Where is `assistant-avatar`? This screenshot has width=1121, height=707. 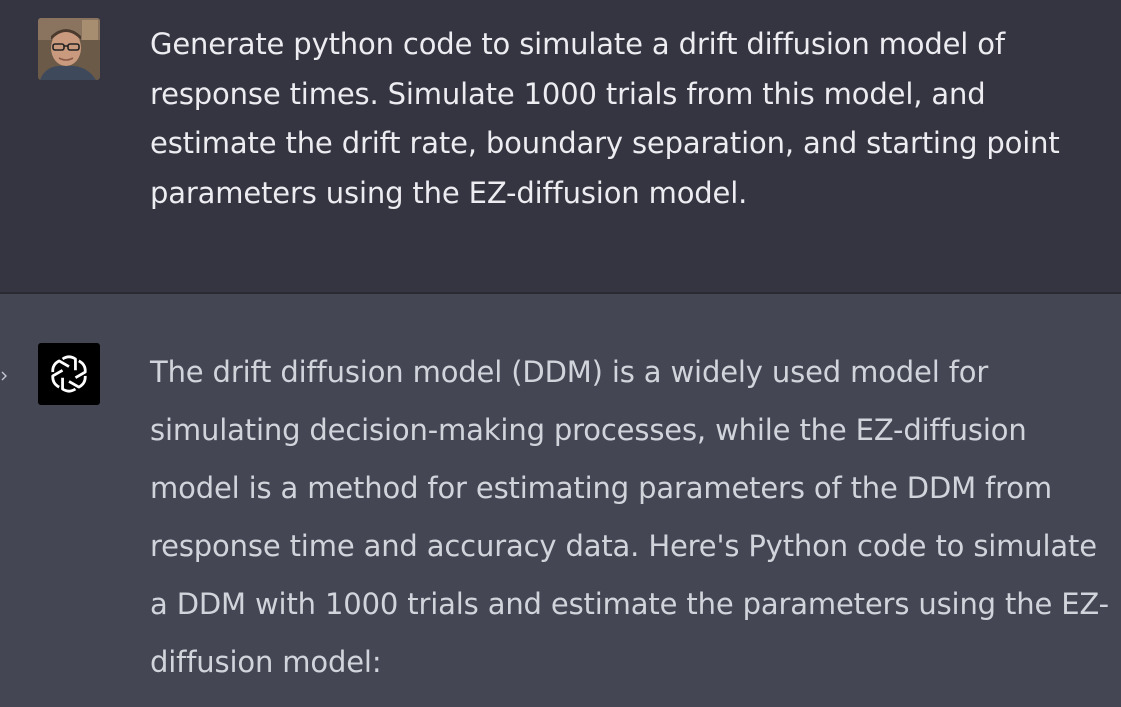 assistant-avatar is located at coordinates (69, 374).